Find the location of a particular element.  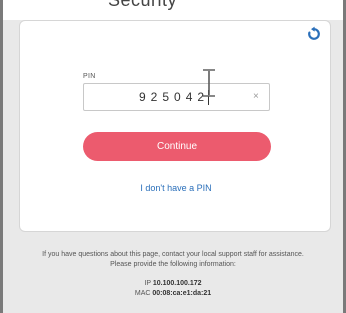

no-pin-link: I don't have a PIN is located at coordinates (176, 188).